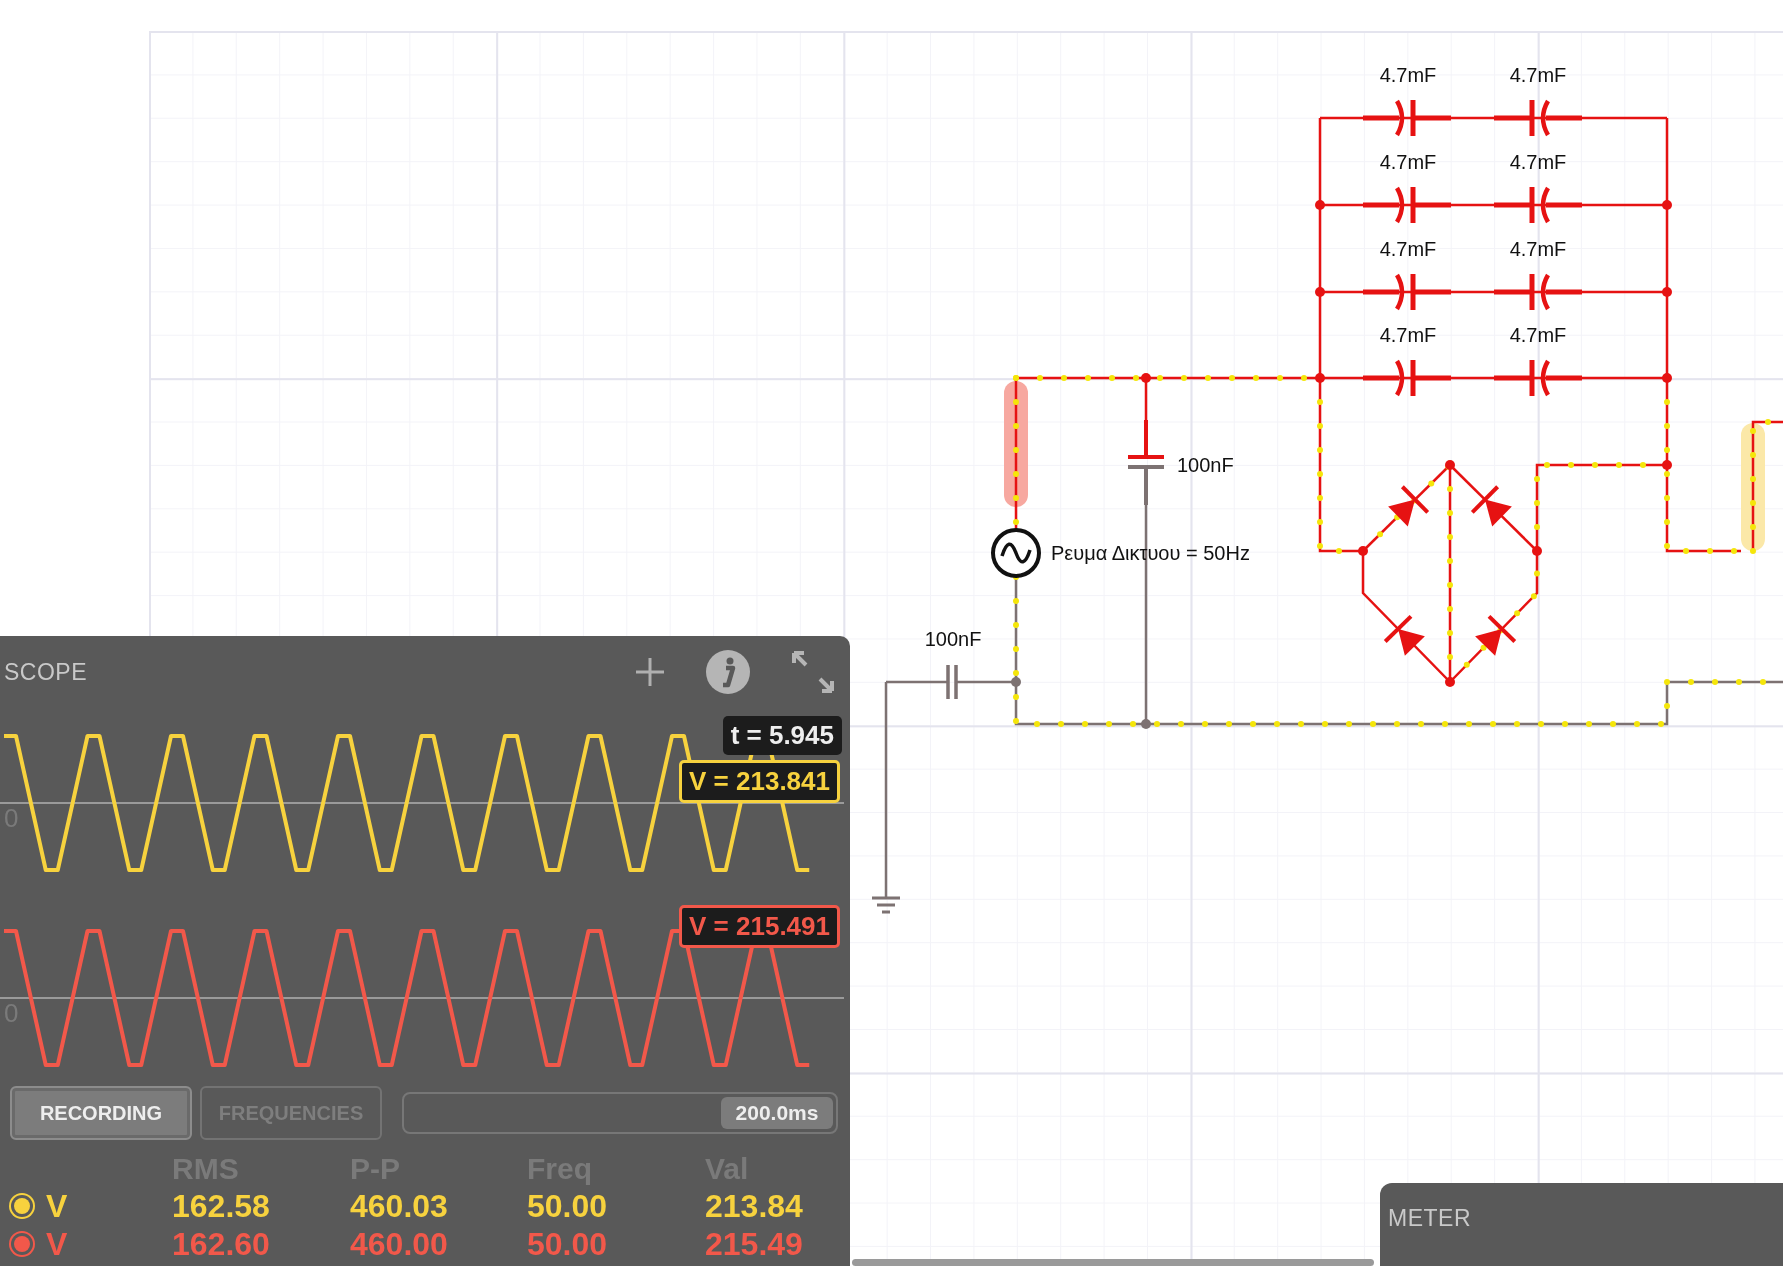 This screenshot has width=1783, height=1266. I want to click on table-cell-text: 162.58, so click(221, 1206).